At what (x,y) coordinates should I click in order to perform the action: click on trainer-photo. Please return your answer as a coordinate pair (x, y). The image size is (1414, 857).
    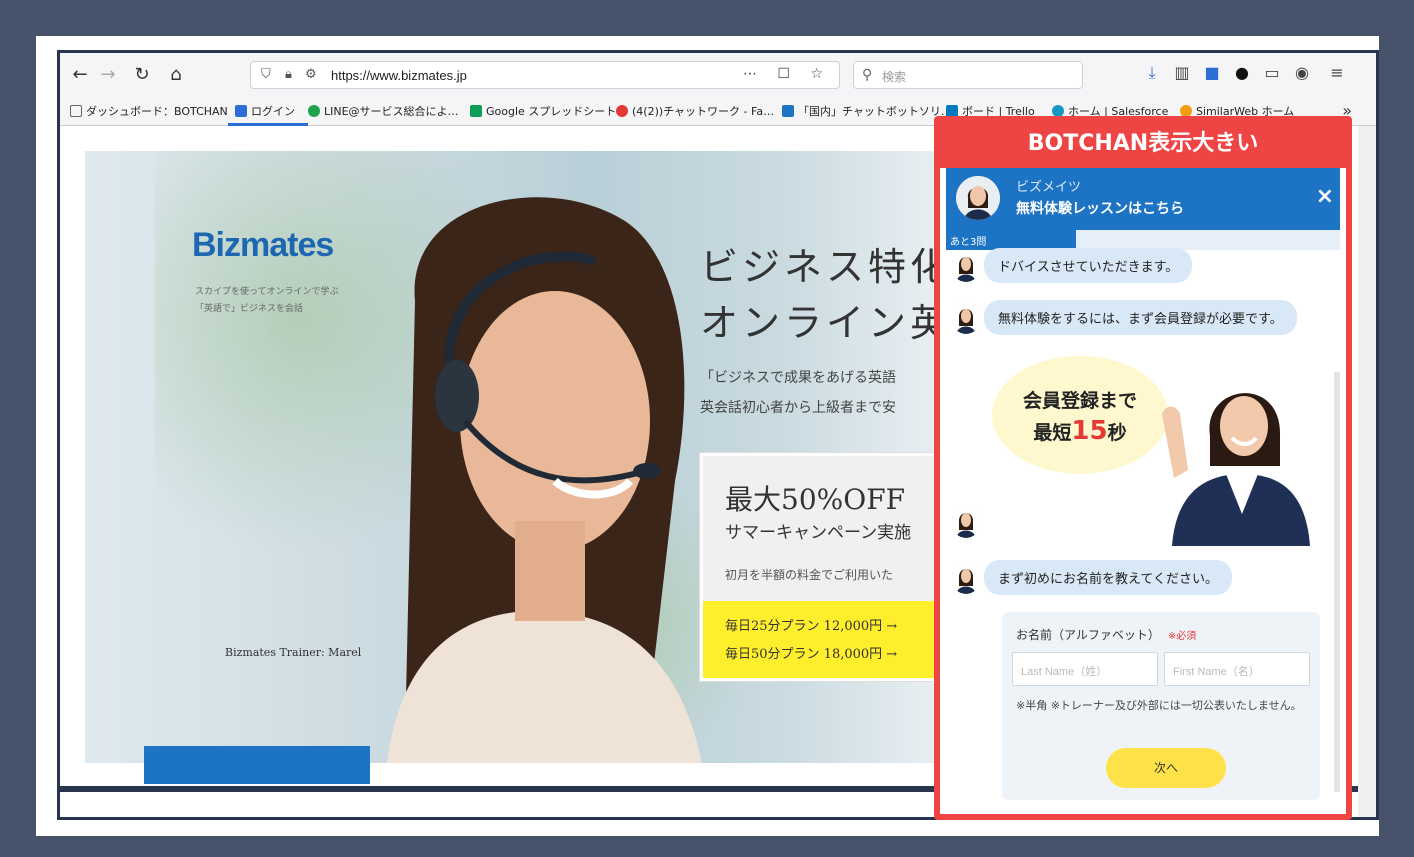
    Looking at the image, I should click on (544, 480).